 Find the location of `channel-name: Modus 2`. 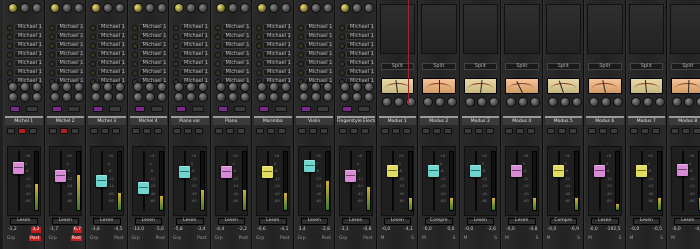

channel-name: Modus 2 is located at coordinates (439, 120).